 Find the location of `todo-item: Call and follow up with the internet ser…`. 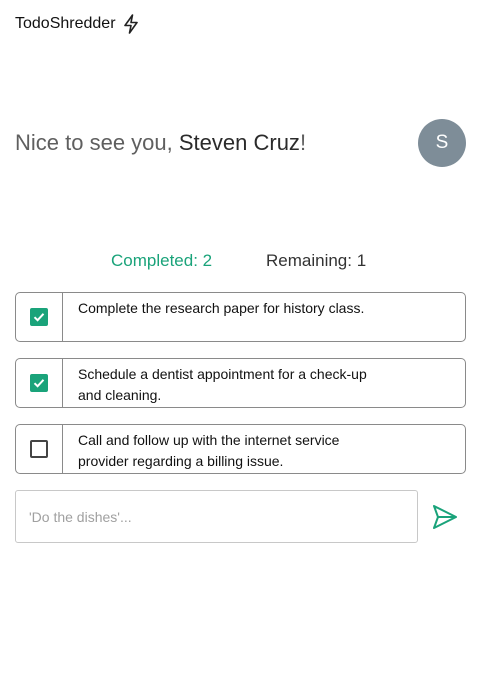

todo-item: Call and follow up with the internet ser… is located at coordinates (240, 449).